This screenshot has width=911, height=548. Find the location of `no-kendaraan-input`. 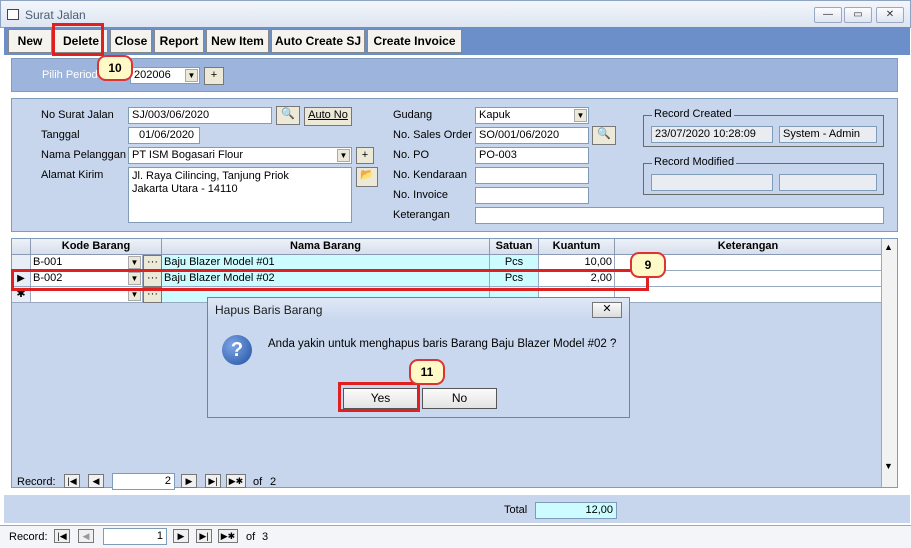

no-kendaraan-input is located at coordinates (532, 175).